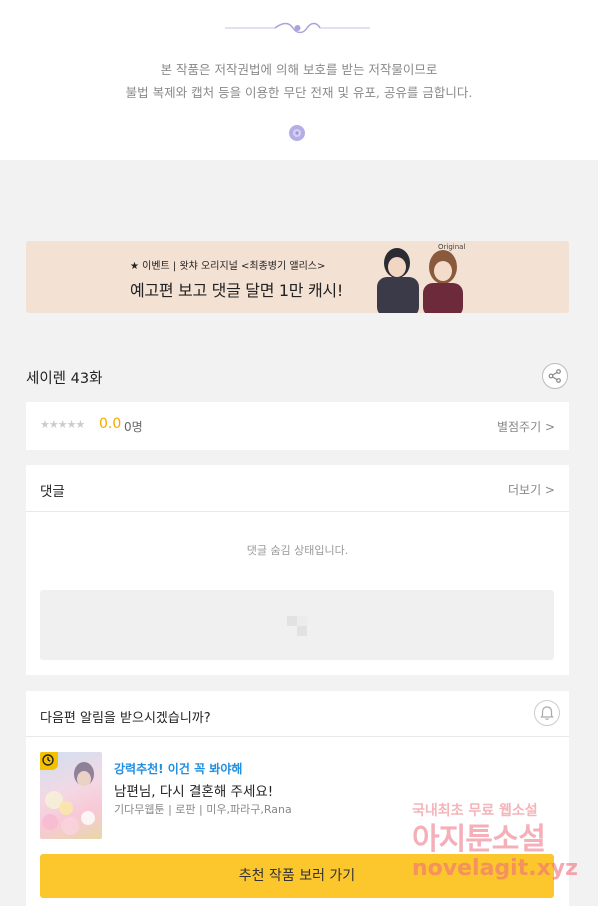 The width and height of the screenshot is (598, 906). What do you see at coordinates (531, 489) in the screenshot?
I see `comments-more-link: 더보기 >` at bounding box center [531, 489].